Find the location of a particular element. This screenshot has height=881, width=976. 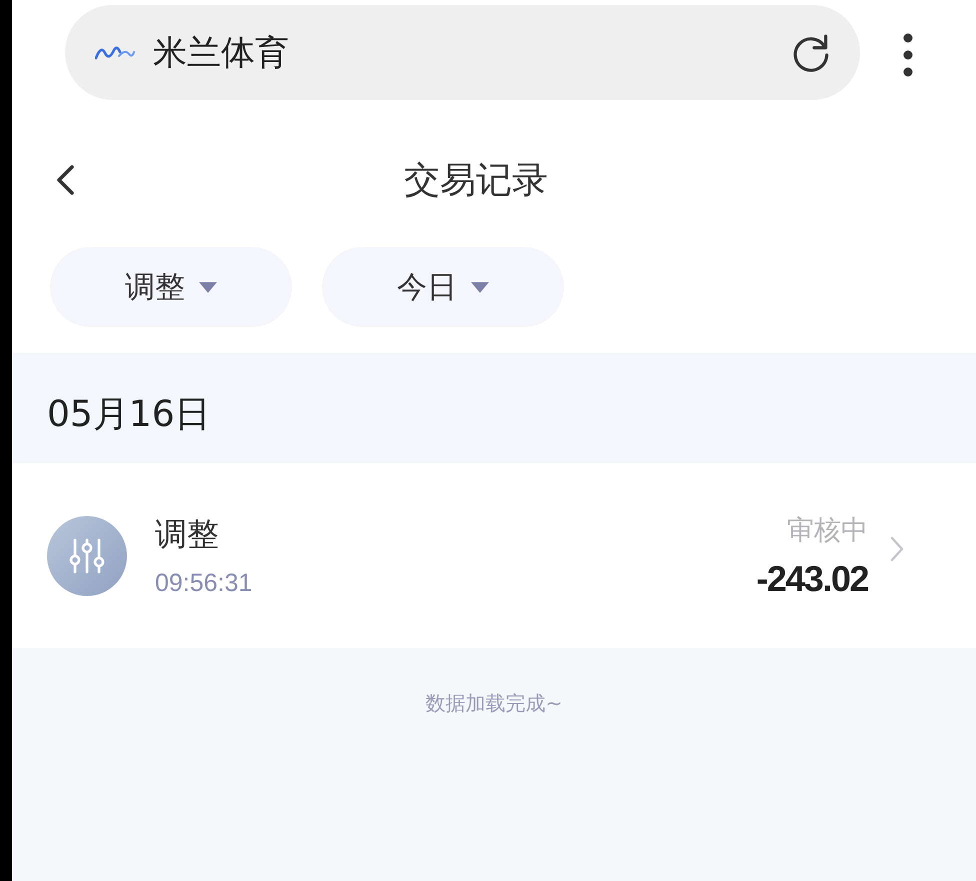

chevron-right-icon is located at coordinates (897, 549).